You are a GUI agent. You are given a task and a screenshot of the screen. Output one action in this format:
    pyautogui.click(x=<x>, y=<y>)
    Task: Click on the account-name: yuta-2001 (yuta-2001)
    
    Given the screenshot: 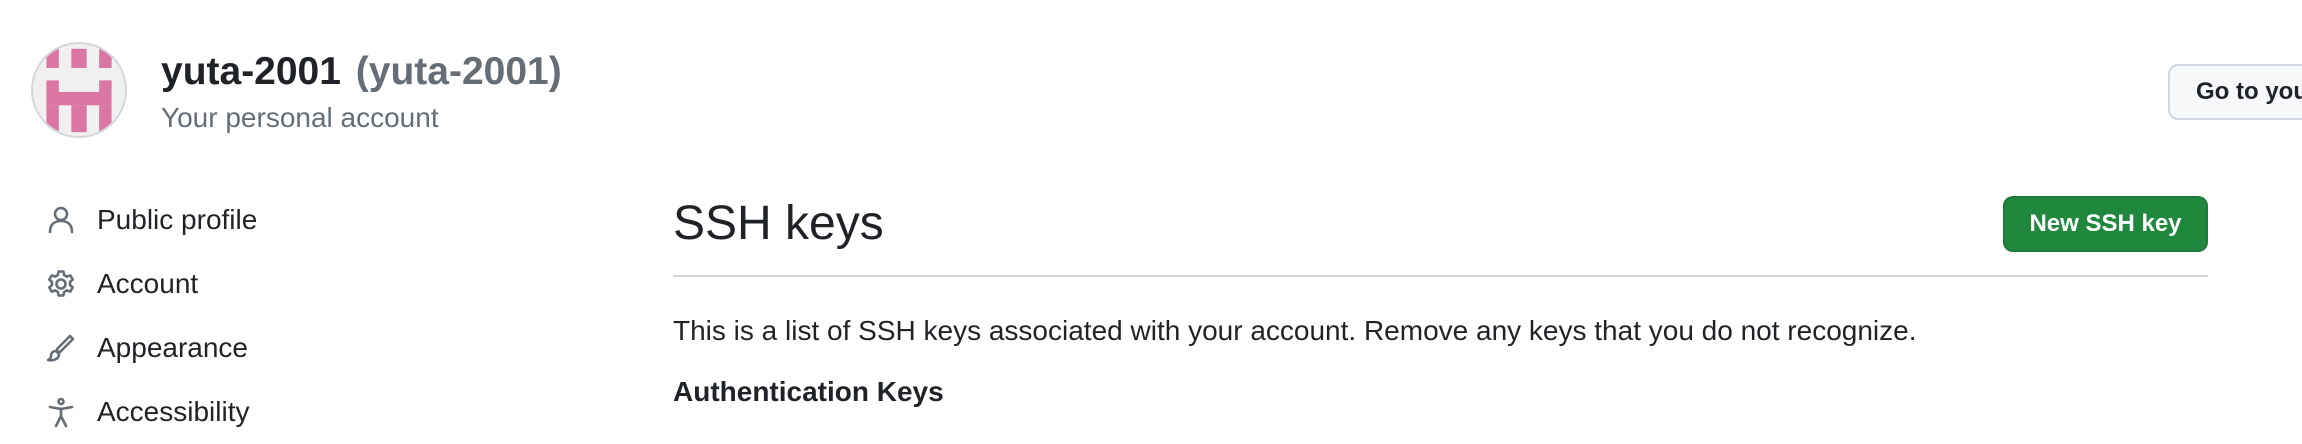 What is the action you would take?
    pyautogui.click(x=361, y=72)
    